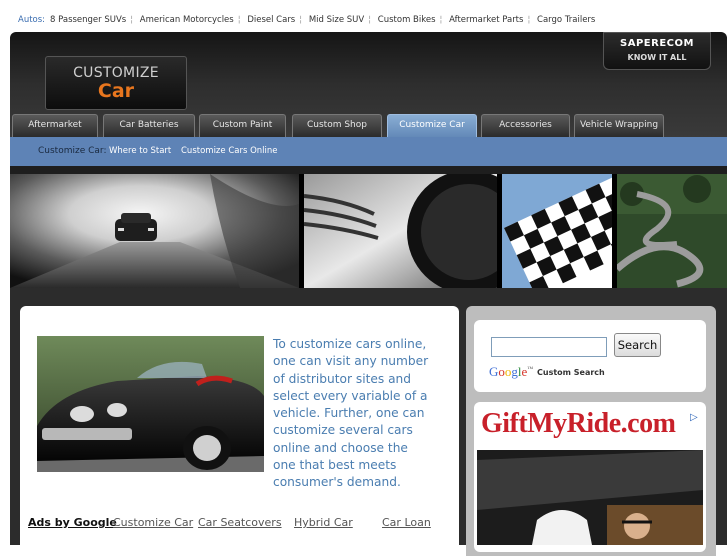  I want to click on autos-link-8-passenger-suvs: 8 Passenger SUVs, so click(88, 20).